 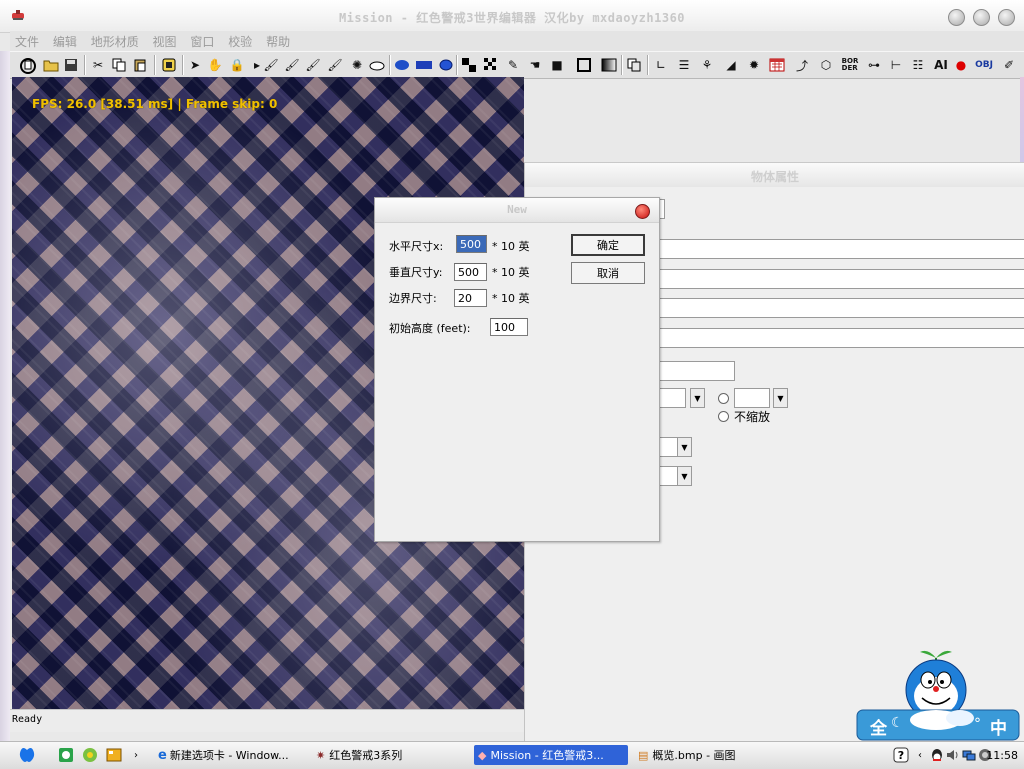 I want to click on sparkle-icon: ✺, so click(x=357, y=65).